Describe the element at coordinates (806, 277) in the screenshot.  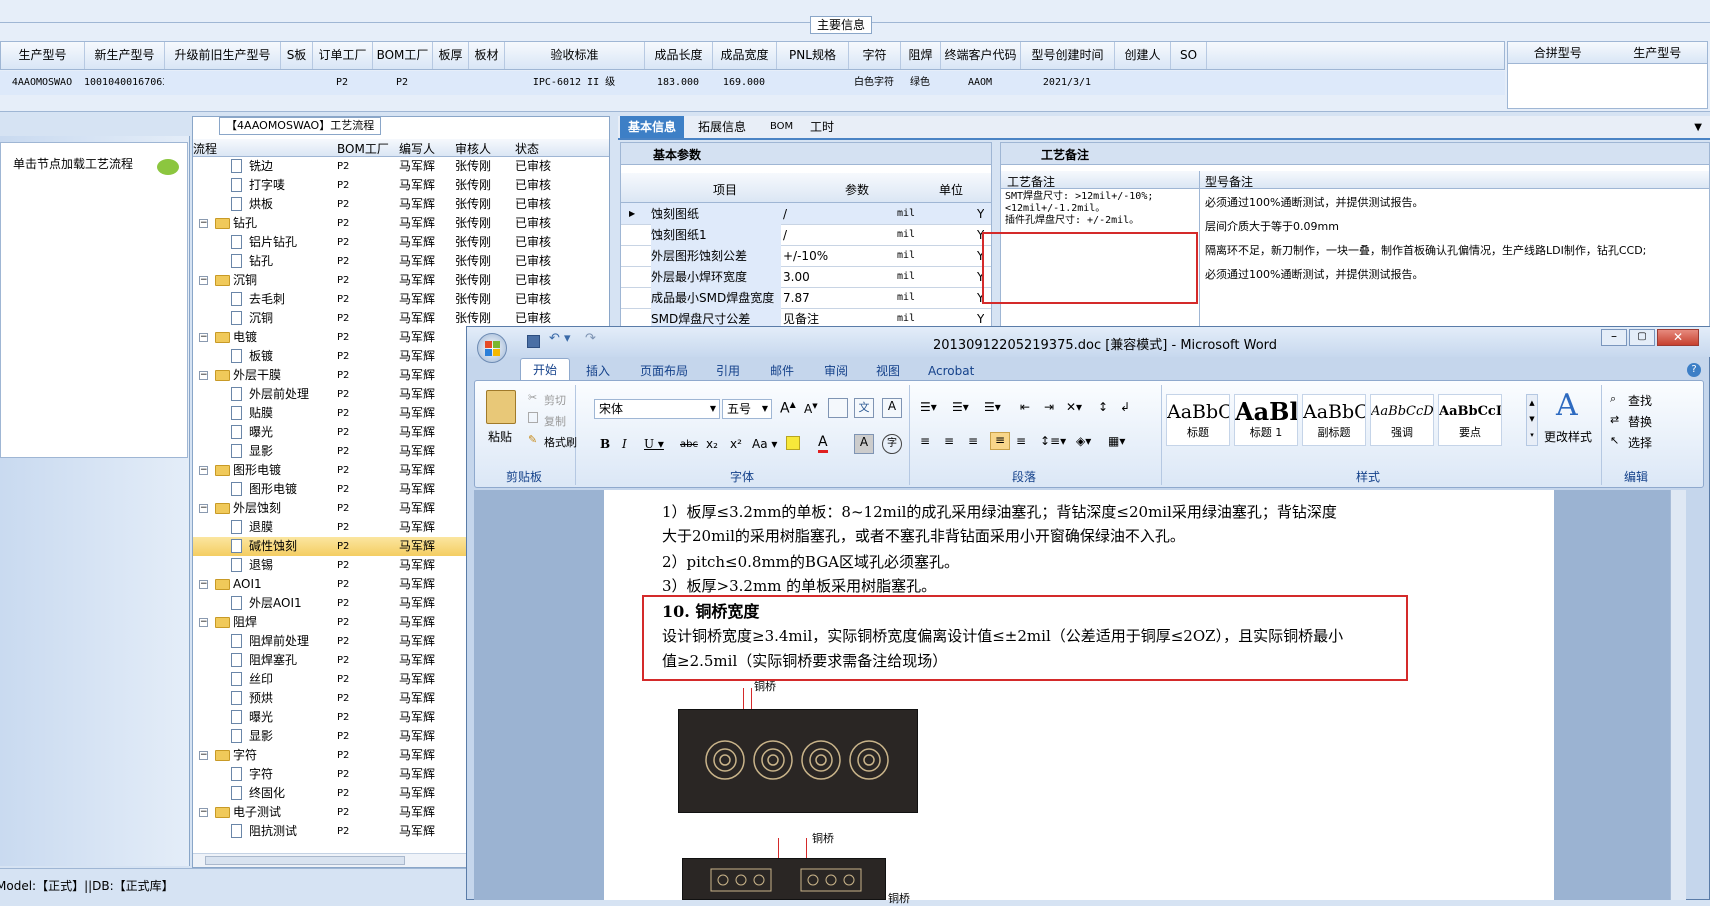
I see `param-row: 外层最小焊环宽度 3.00 mil Y` at that location.